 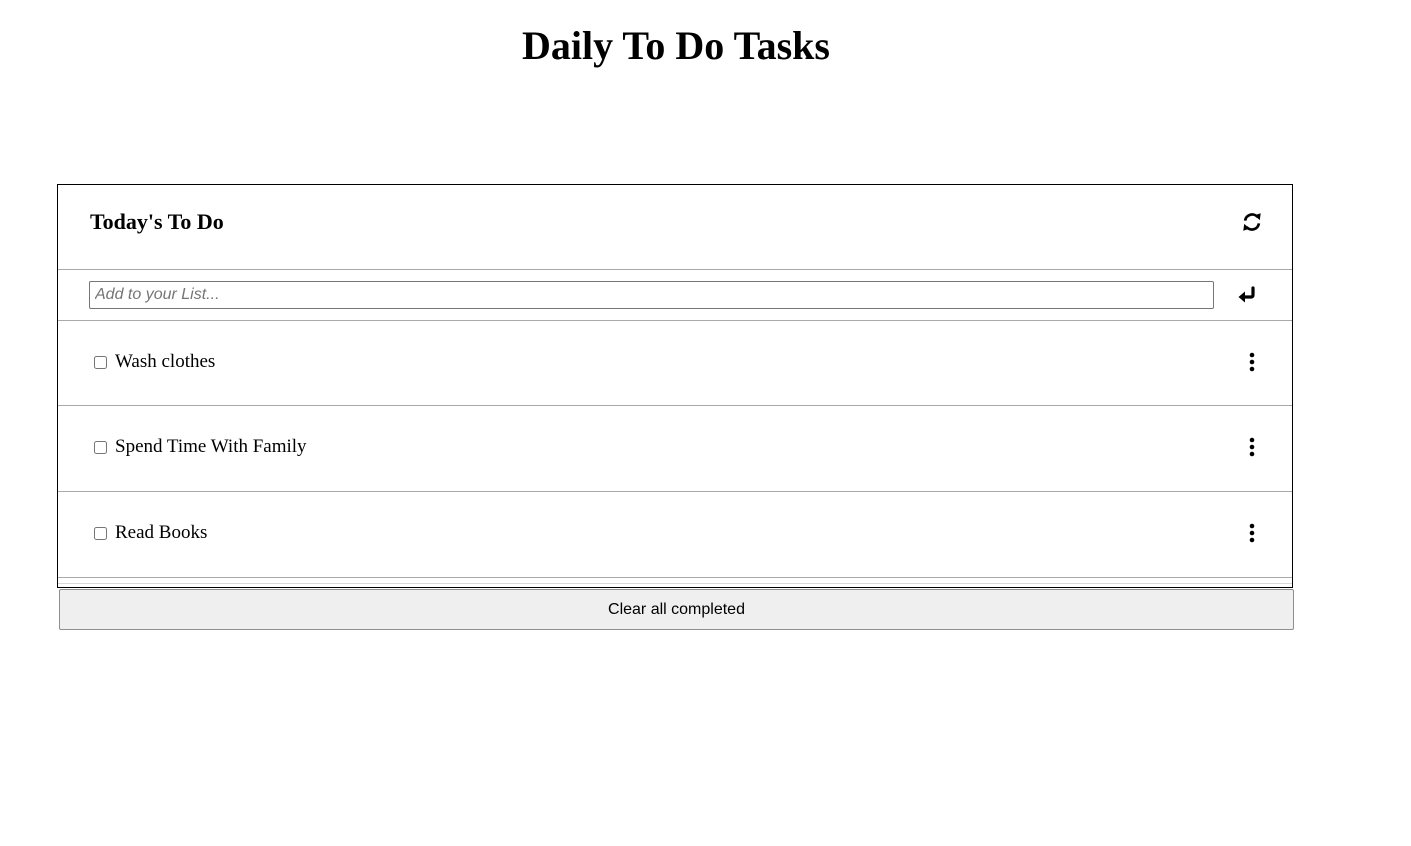 I want to click on clear-completed-button: Clear all completed, so click(x=676, y=609).